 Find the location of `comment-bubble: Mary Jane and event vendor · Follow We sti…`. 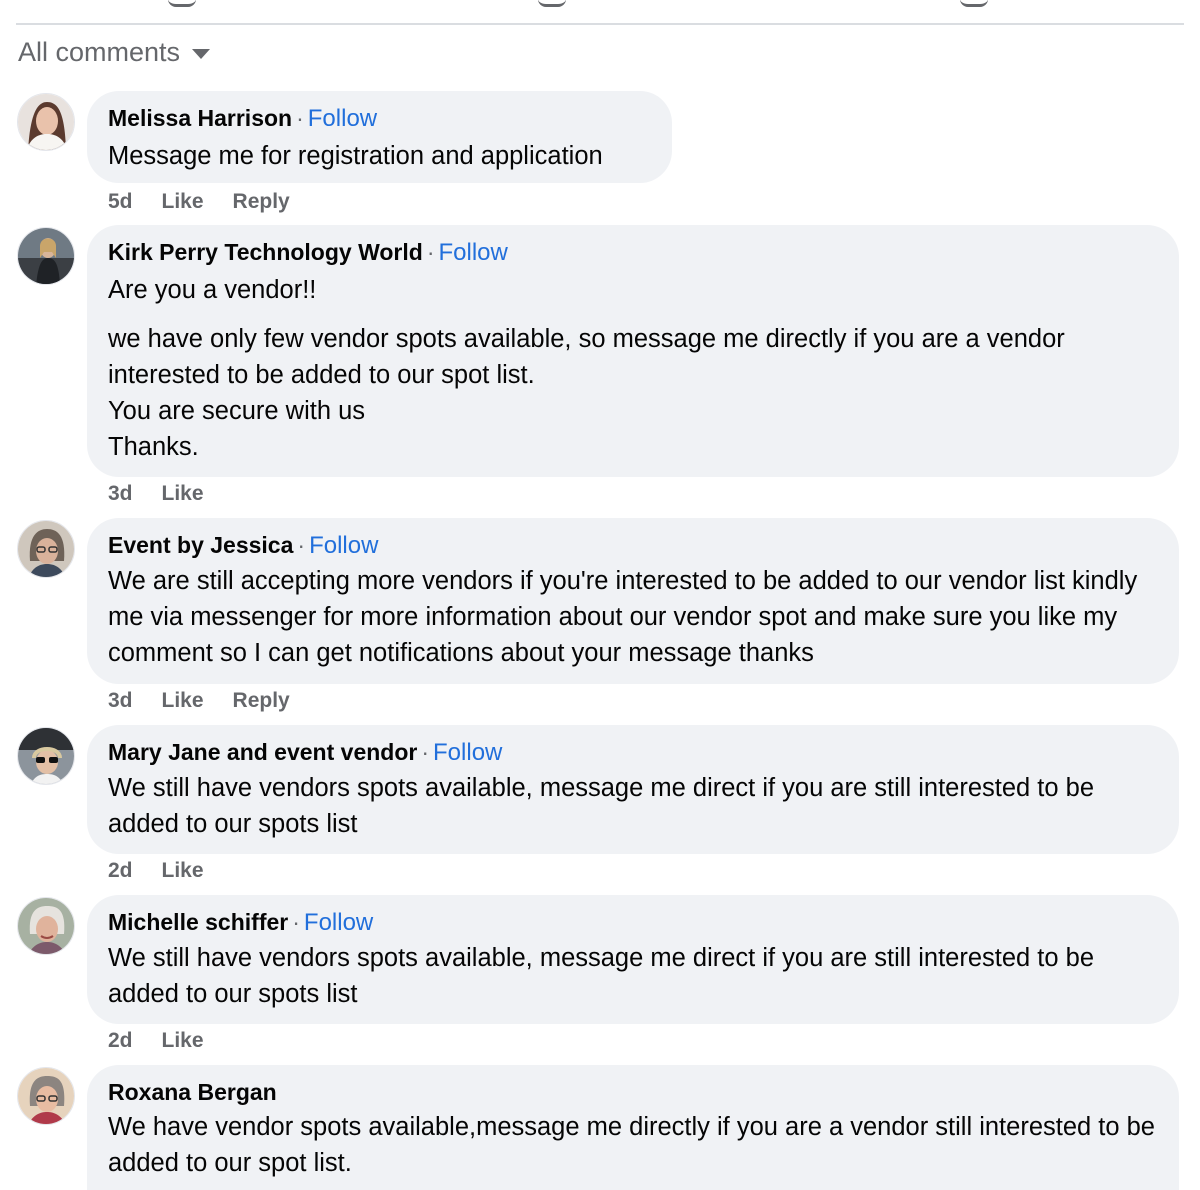

comment-bubble: Mary Jane and event vendor · Follow We sti… is located at coordinates (633, 789).